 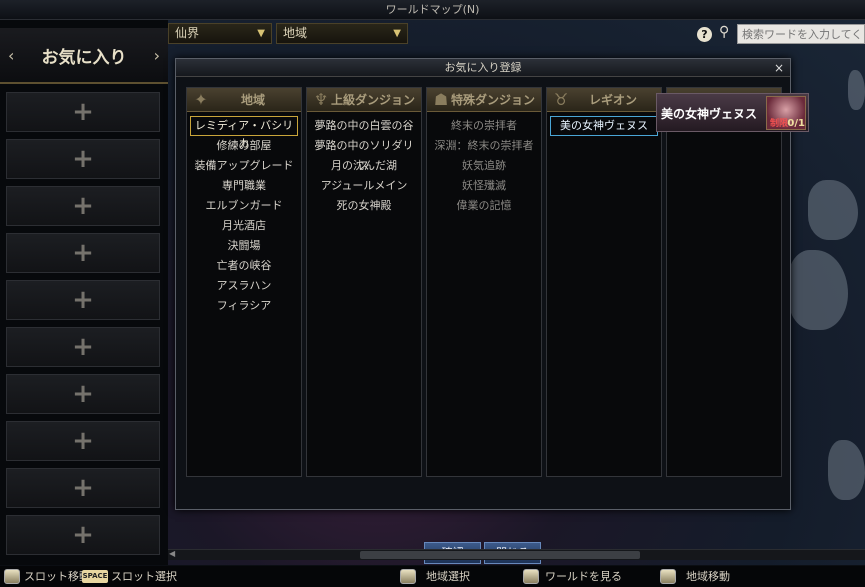 I want to click on list-item: 死の女神殿, so click(x=364, y=206).